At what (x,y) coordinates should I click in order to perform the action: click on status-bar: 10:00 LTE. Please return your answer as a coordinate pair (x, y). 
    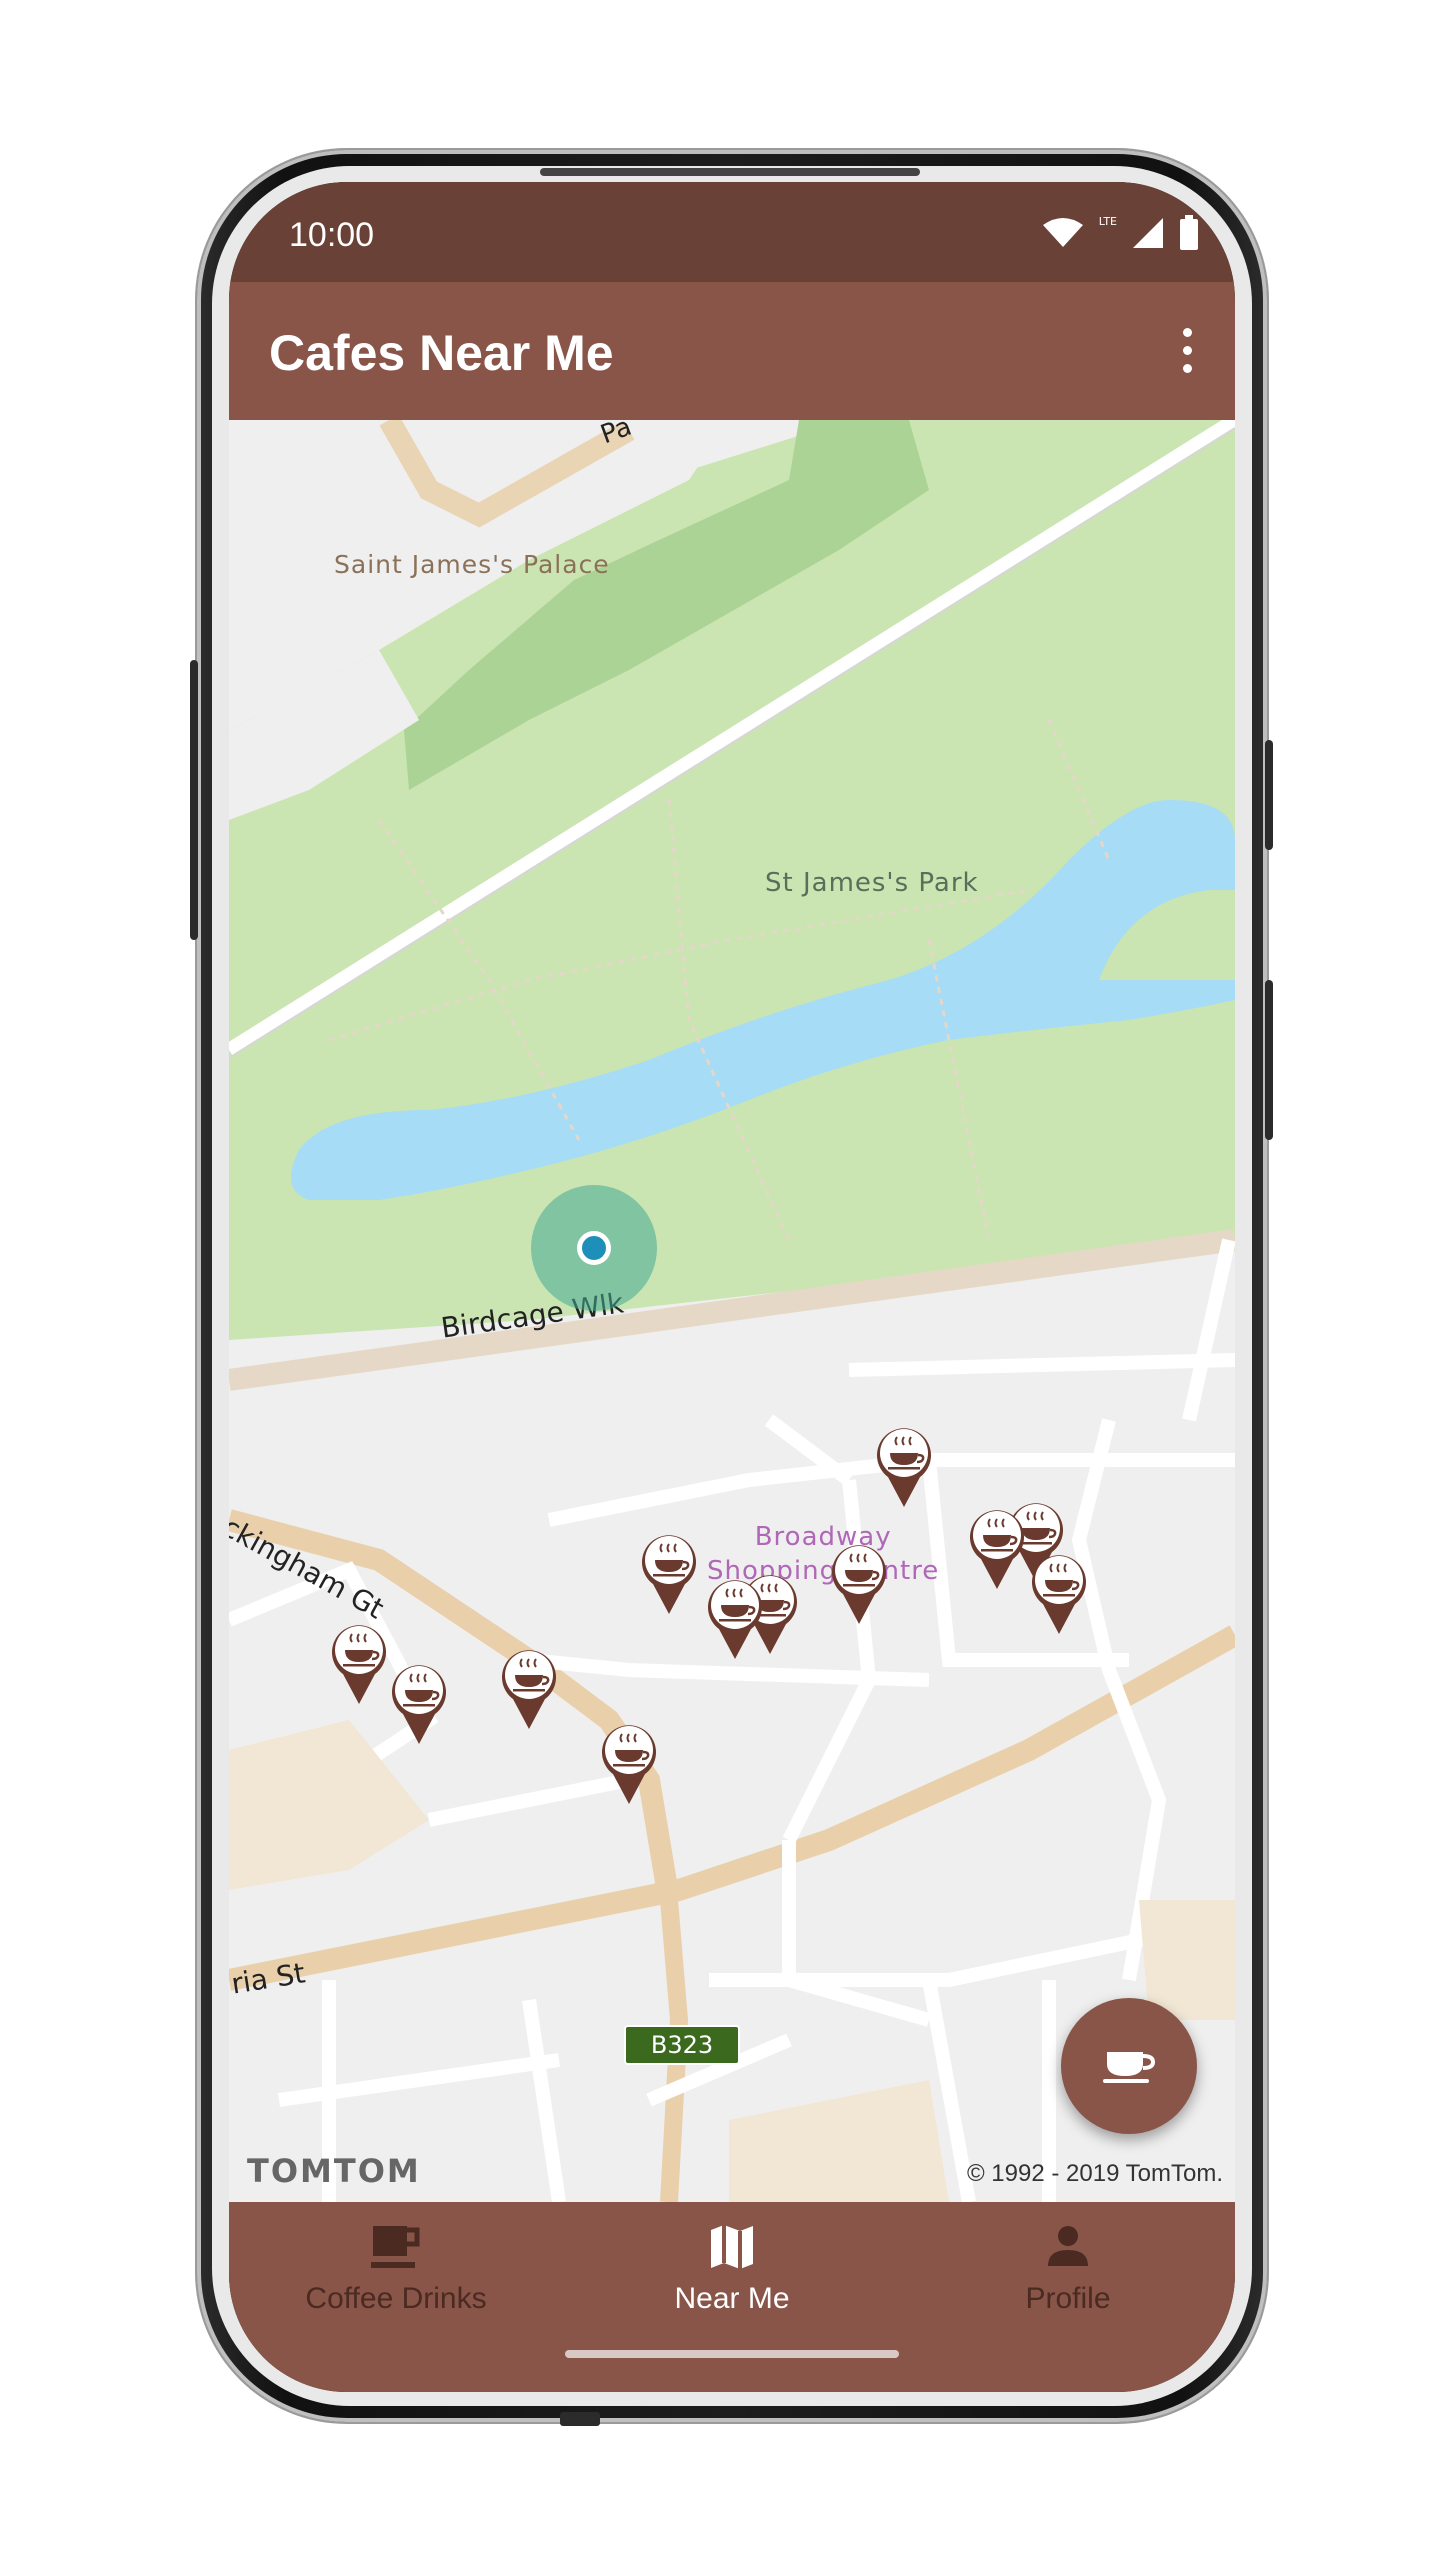
    Looking at the image, I should click on (732, 232).